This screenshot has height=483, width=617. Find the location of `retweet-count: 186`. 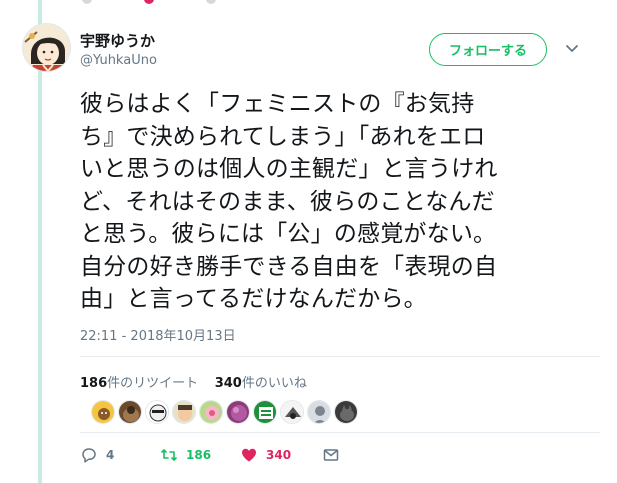

retweet-count: 186 is located at coordinates (199, 455).